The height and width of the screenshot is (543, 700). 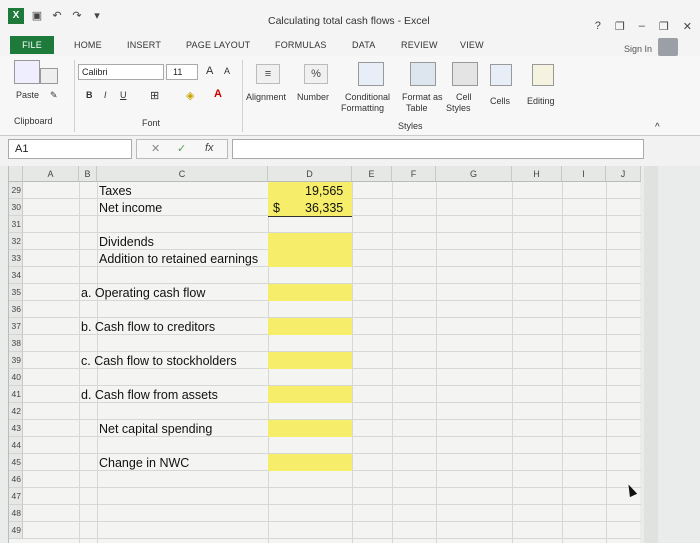 What do you see at coordinates (465, 74) in the screenshot?
I see `cell-styles-icon` at bounding box center [465, 74].